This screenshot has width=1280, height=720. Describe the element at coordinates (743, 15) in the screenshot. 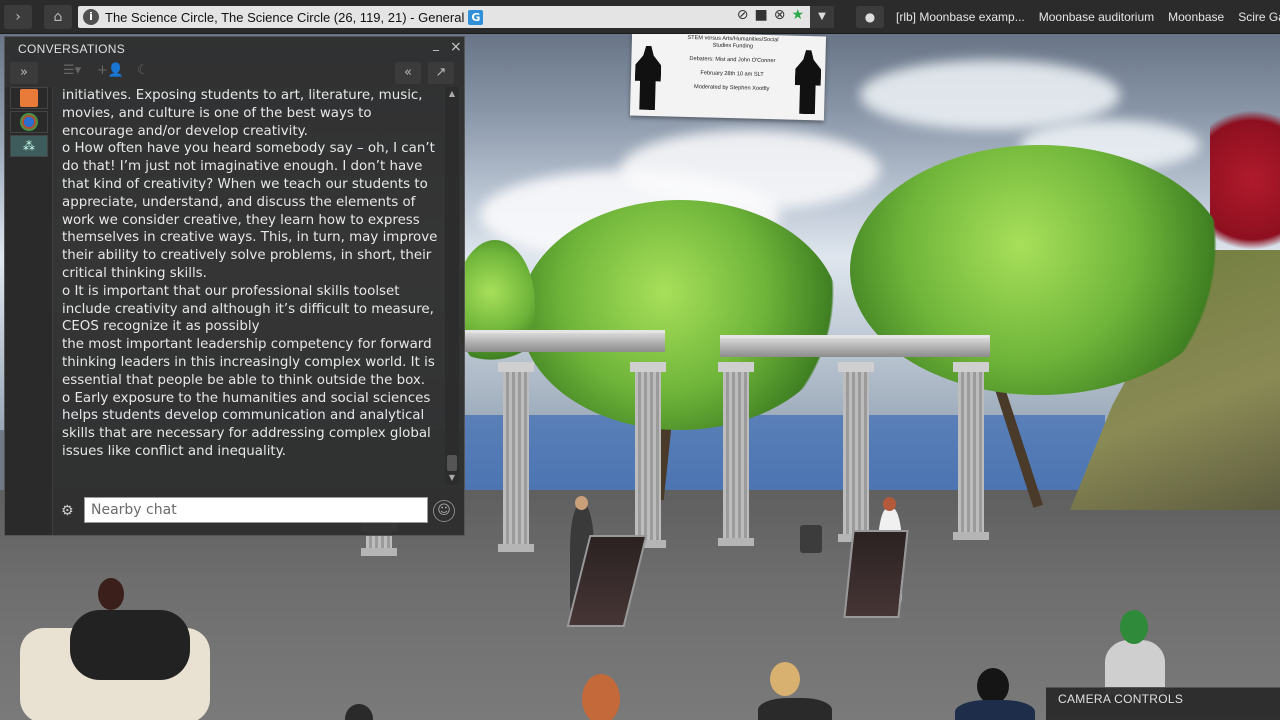

I see `no-push-icon: ⊘` at that location.